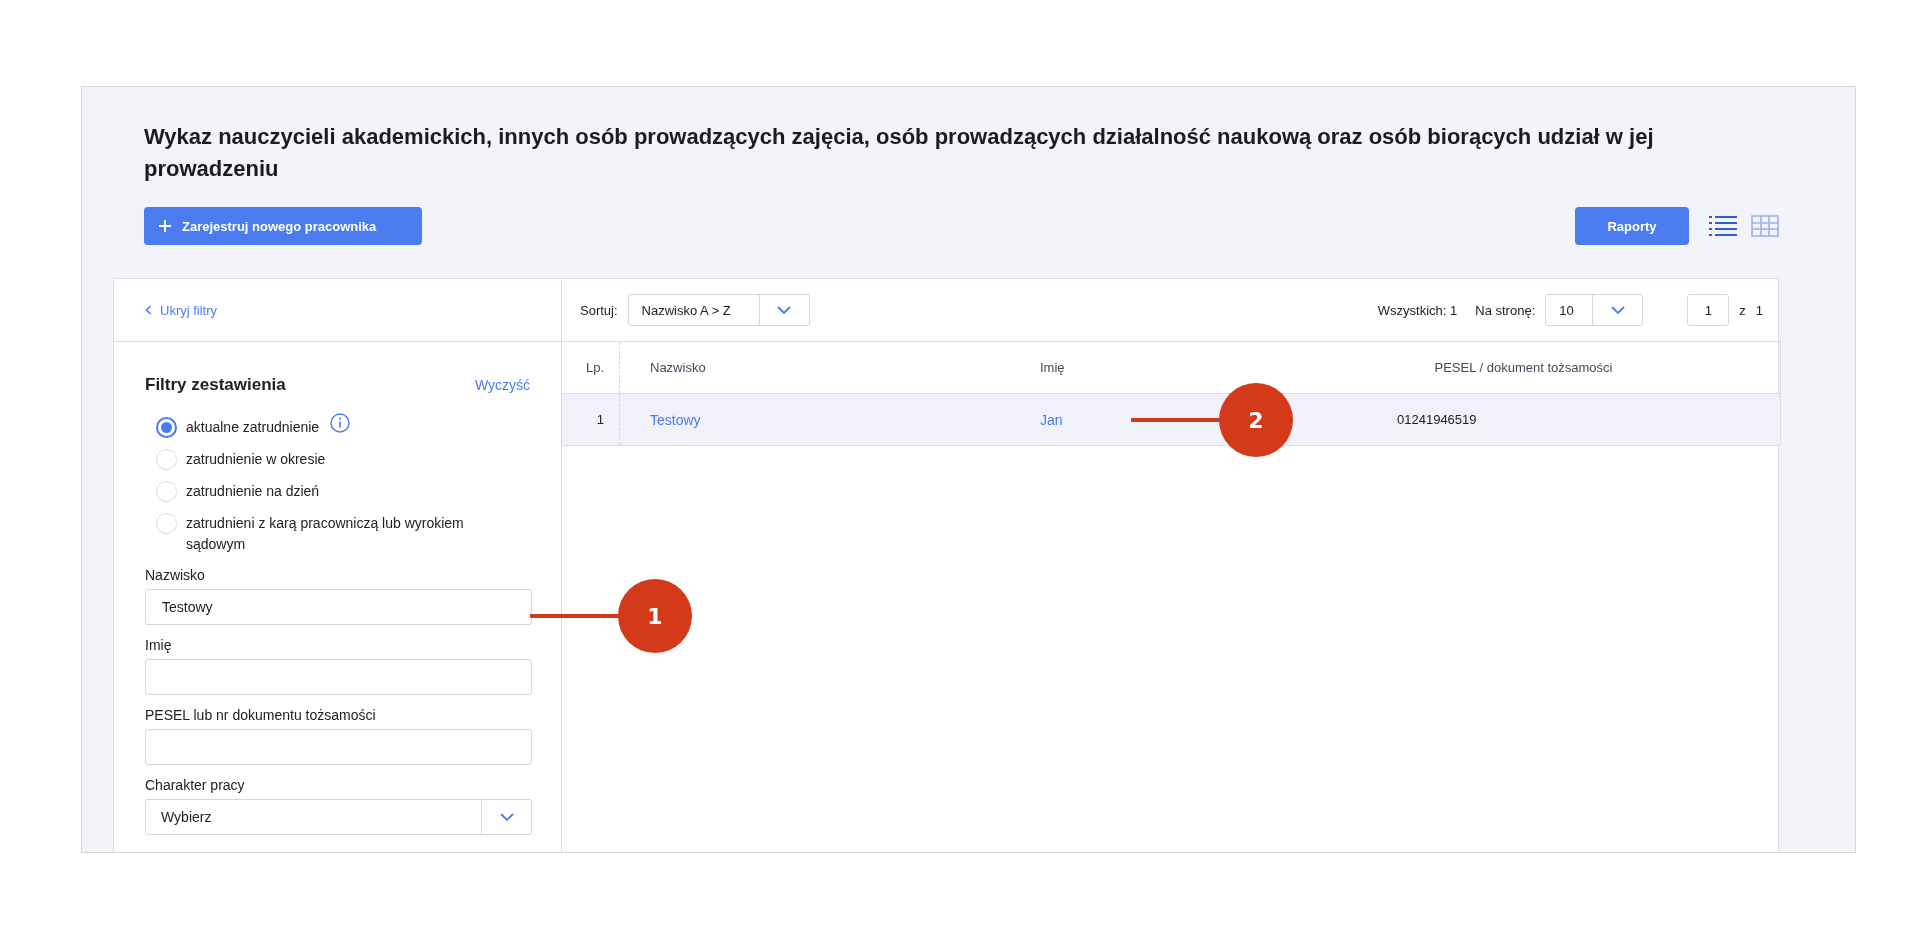 Image resolution: width=1919 pixels, height=943 pixels. I want to click on page-of-label: z, so click(1742, 310).